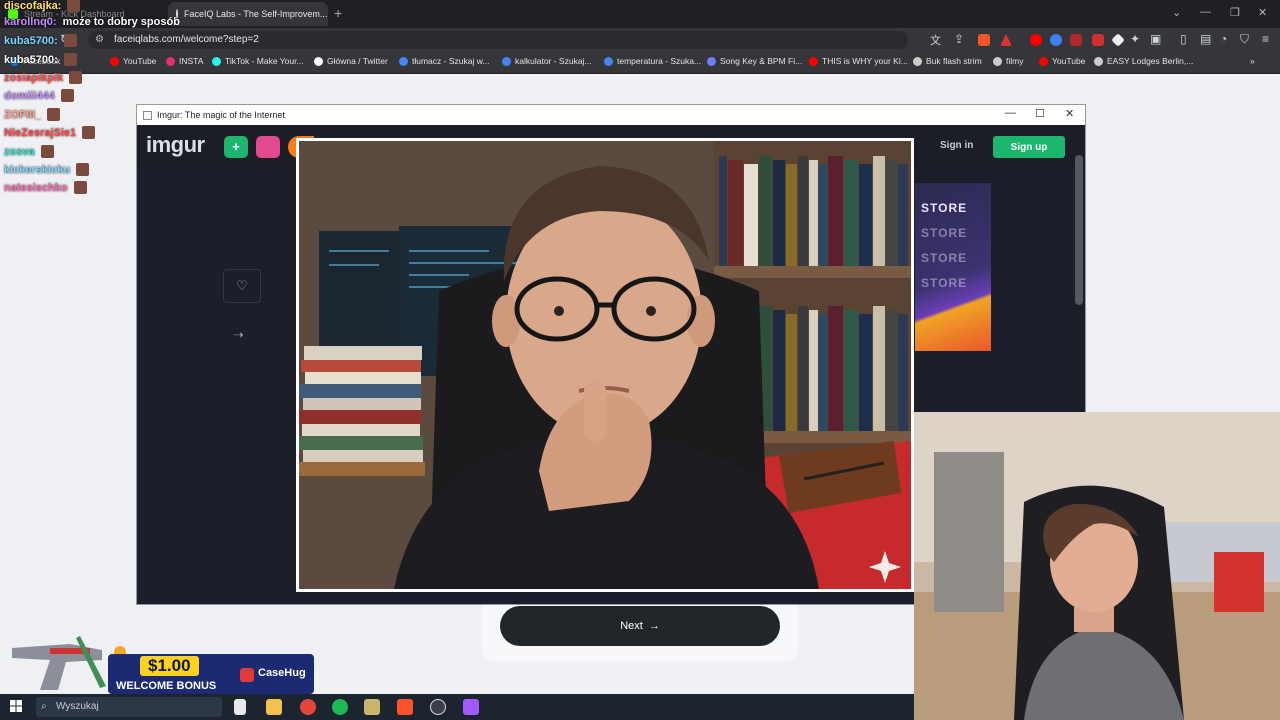  What do you see at coordinates (1235, 12) in the screenshot?
I see `restore-icon: ❐` at bounding box center [1235, 12].